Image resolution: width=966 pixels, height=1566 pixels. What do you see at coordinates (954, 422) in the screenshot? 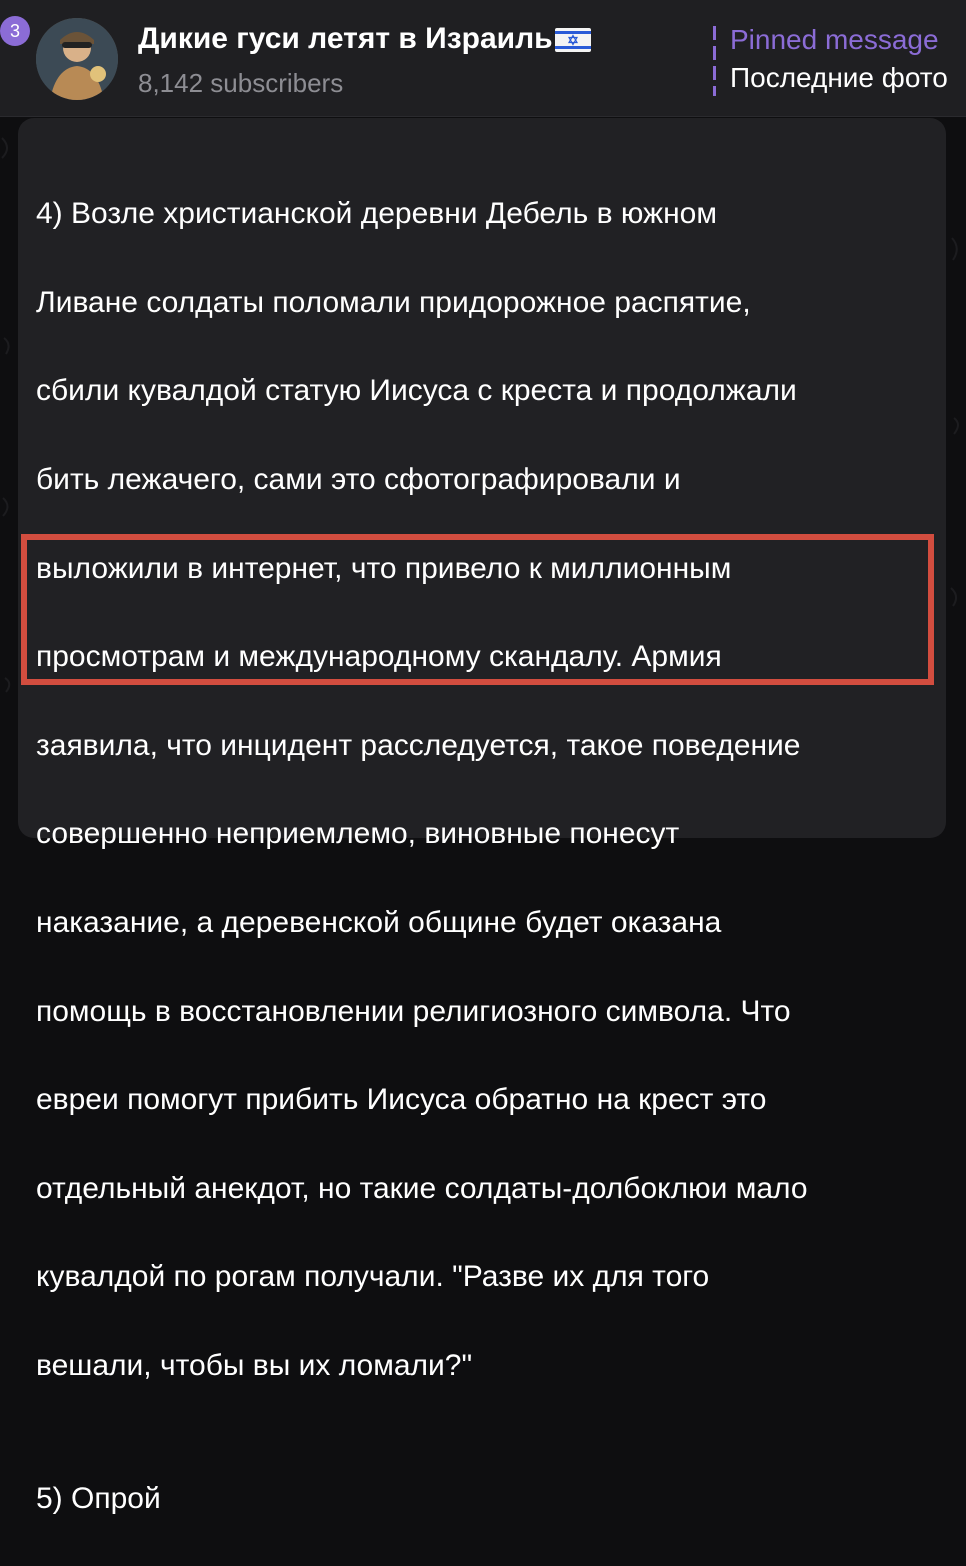
I see `background-pattern-right` at bounding box center [954, 422].